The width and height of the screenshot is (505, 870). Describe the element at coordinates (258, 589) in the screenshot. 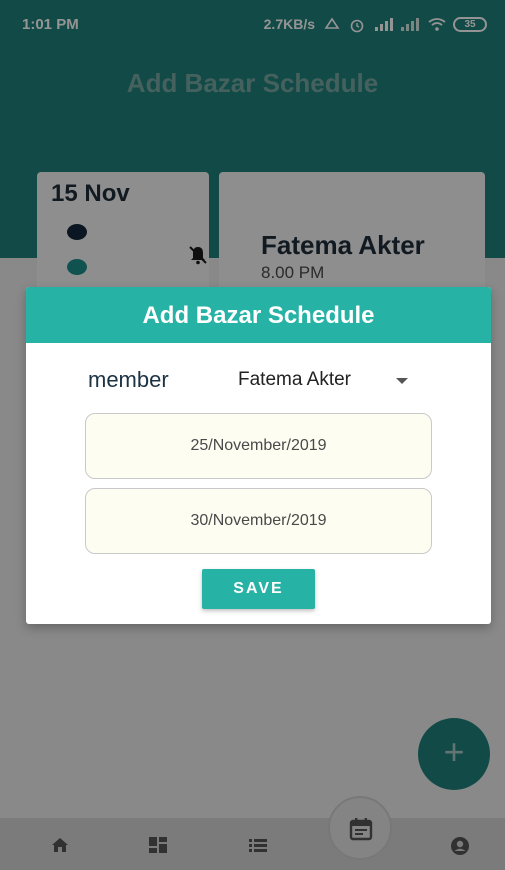

I see `save-button: SAVE` at that location.